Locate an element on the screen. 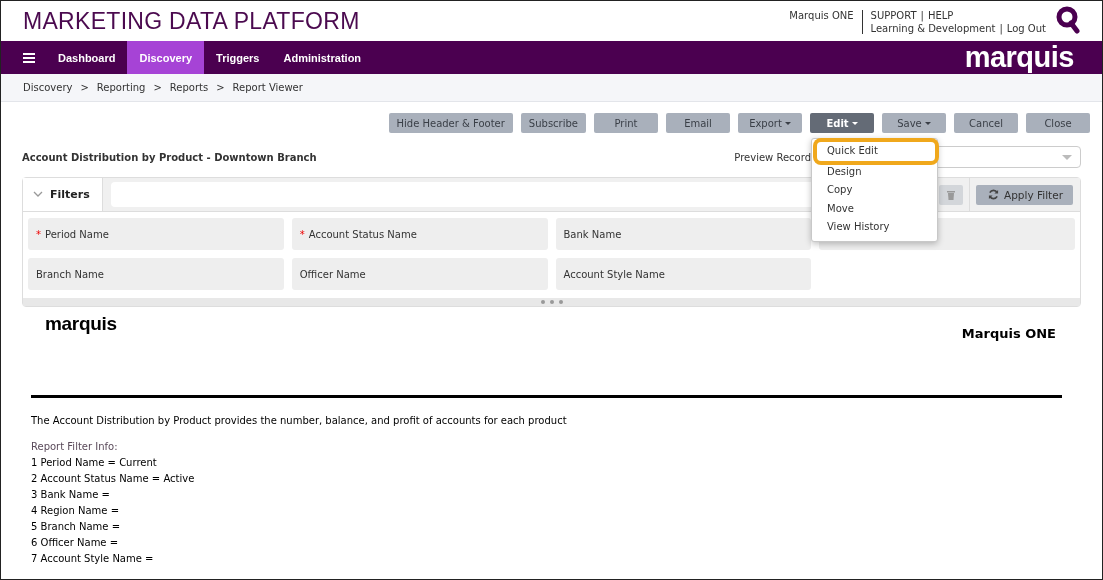  toolbar-button: Hide Header & Footer is located at coordinates (450, 123).